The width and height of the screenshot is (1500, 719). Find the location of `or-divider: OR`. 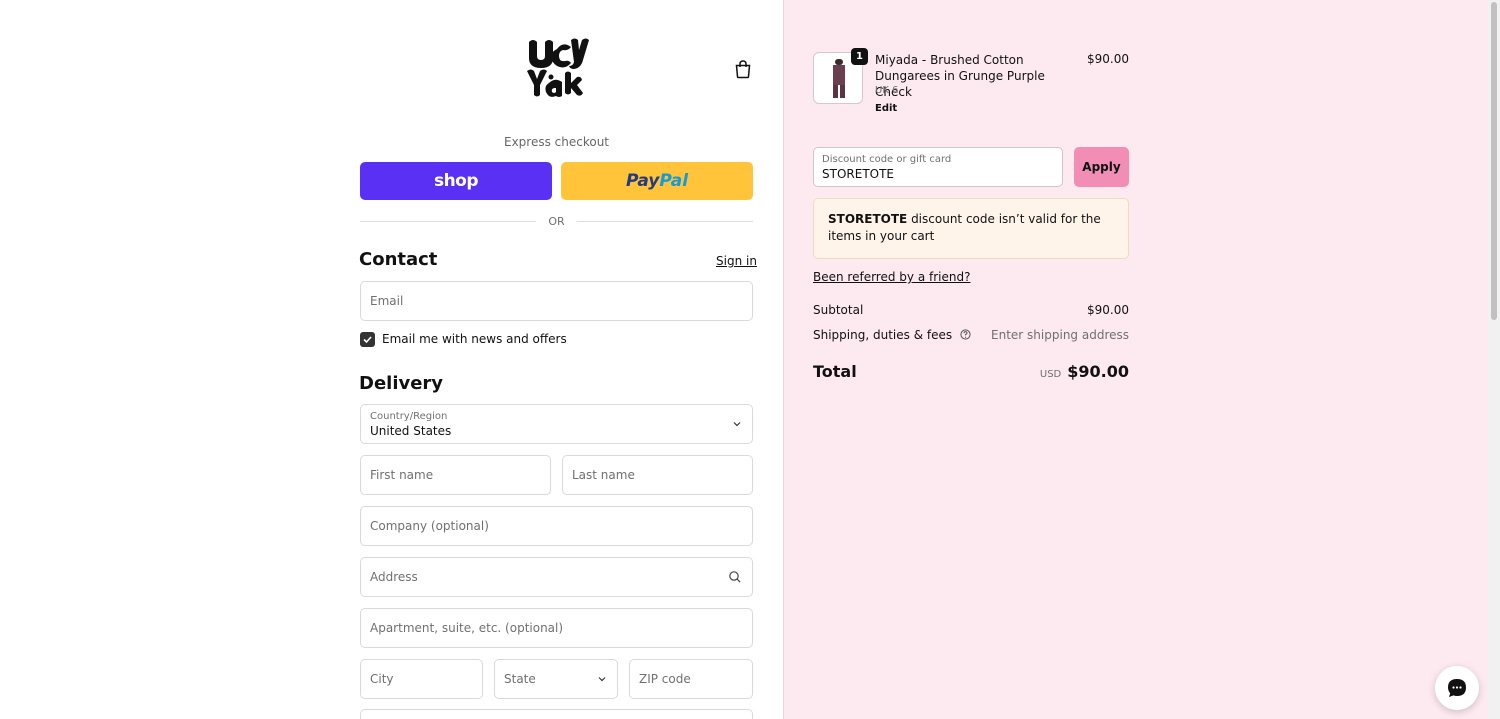

or-divider: OR is located at coordinates (556, 221).